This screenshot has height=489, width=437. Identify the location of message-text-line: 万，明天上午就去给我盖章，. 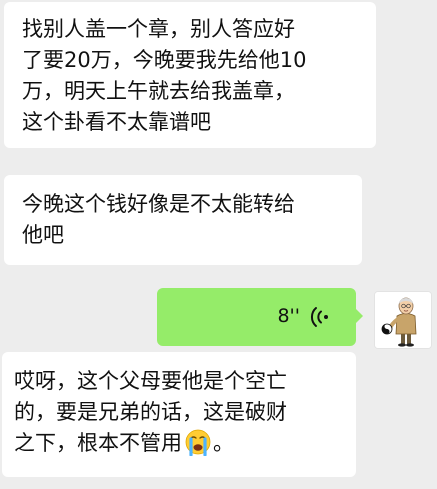
(158, 91).